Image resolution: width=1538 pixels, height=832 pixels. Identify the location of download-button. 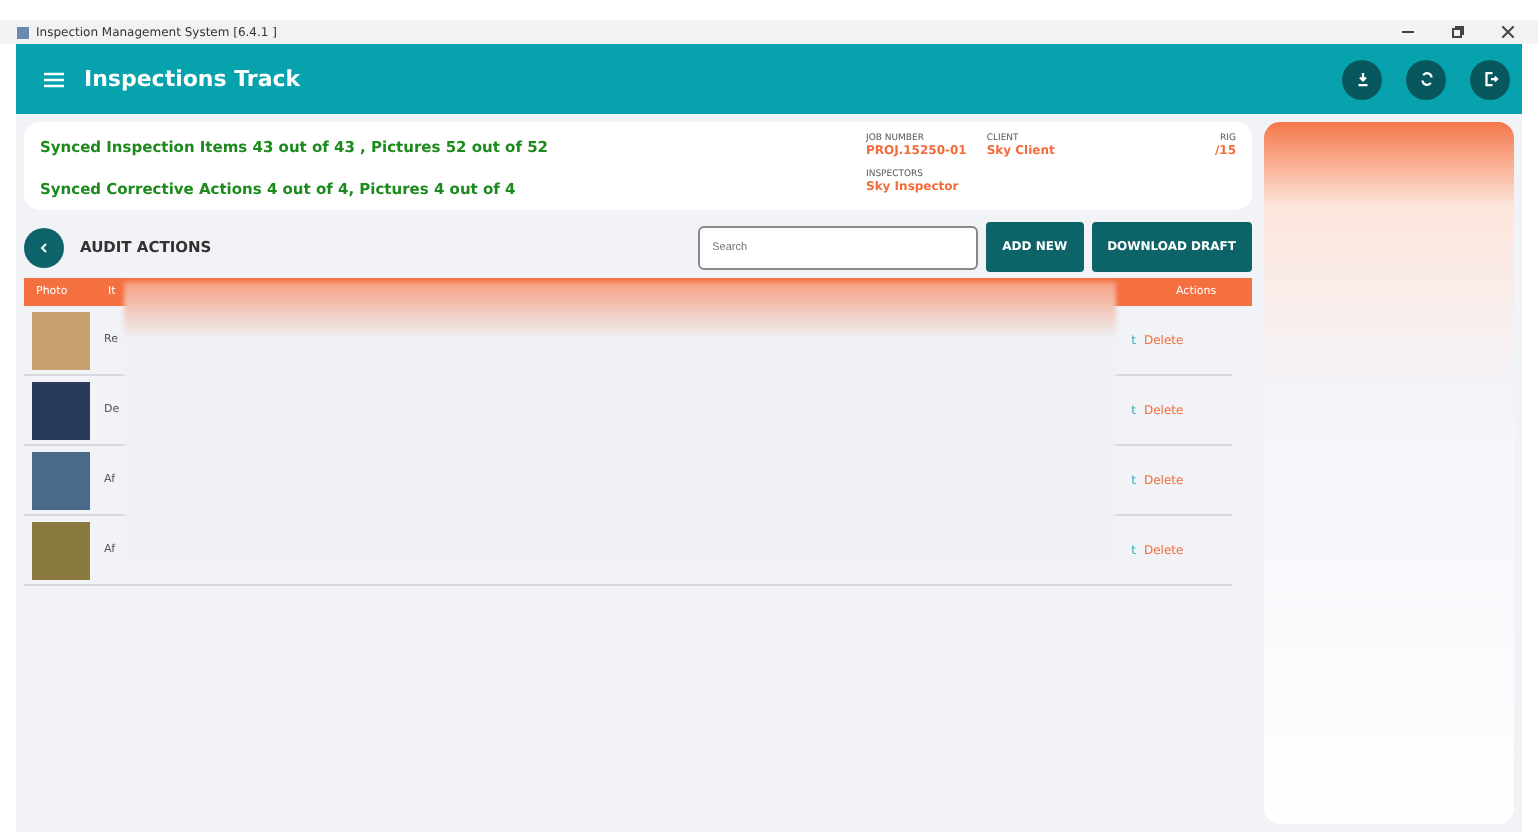
(1362, 79).